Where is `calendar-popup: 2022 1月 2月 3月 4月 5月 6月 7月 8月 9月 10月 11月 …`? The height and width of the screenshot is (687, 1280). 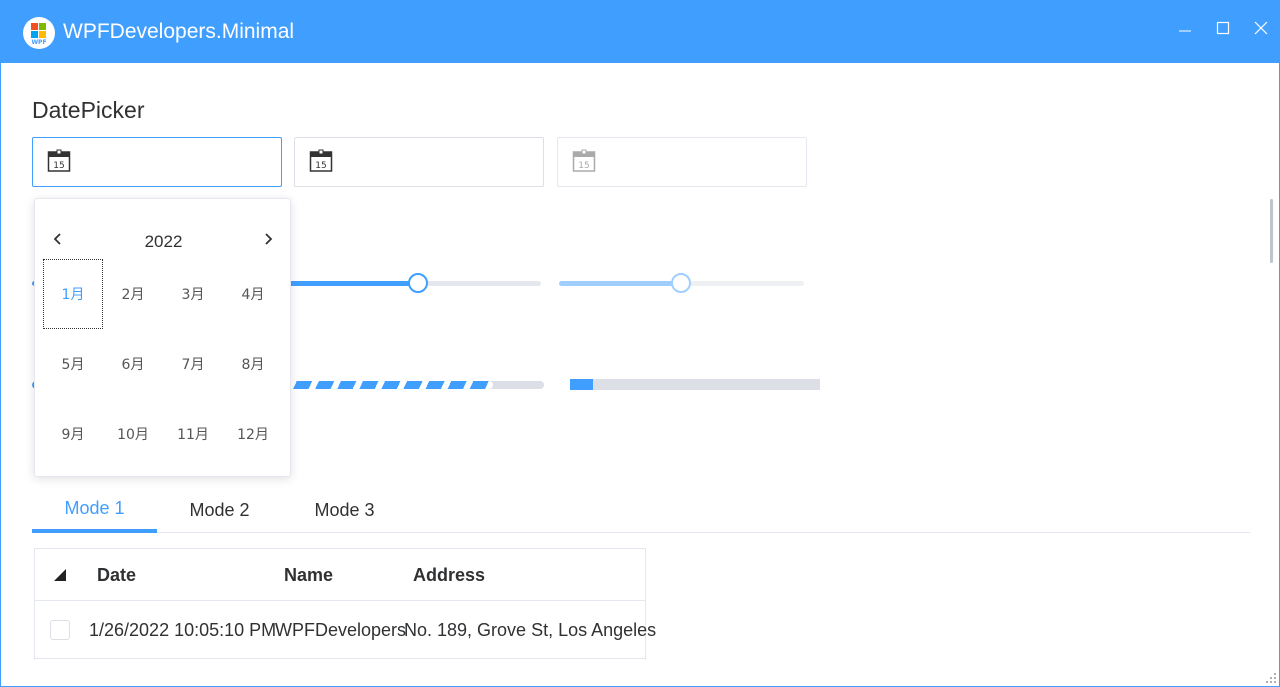
calendar-popup: 2022 1月 2月 3月 4月 5月 6月 7月 8月 9月 10月 11月 … is located at coordinates (162, 337).